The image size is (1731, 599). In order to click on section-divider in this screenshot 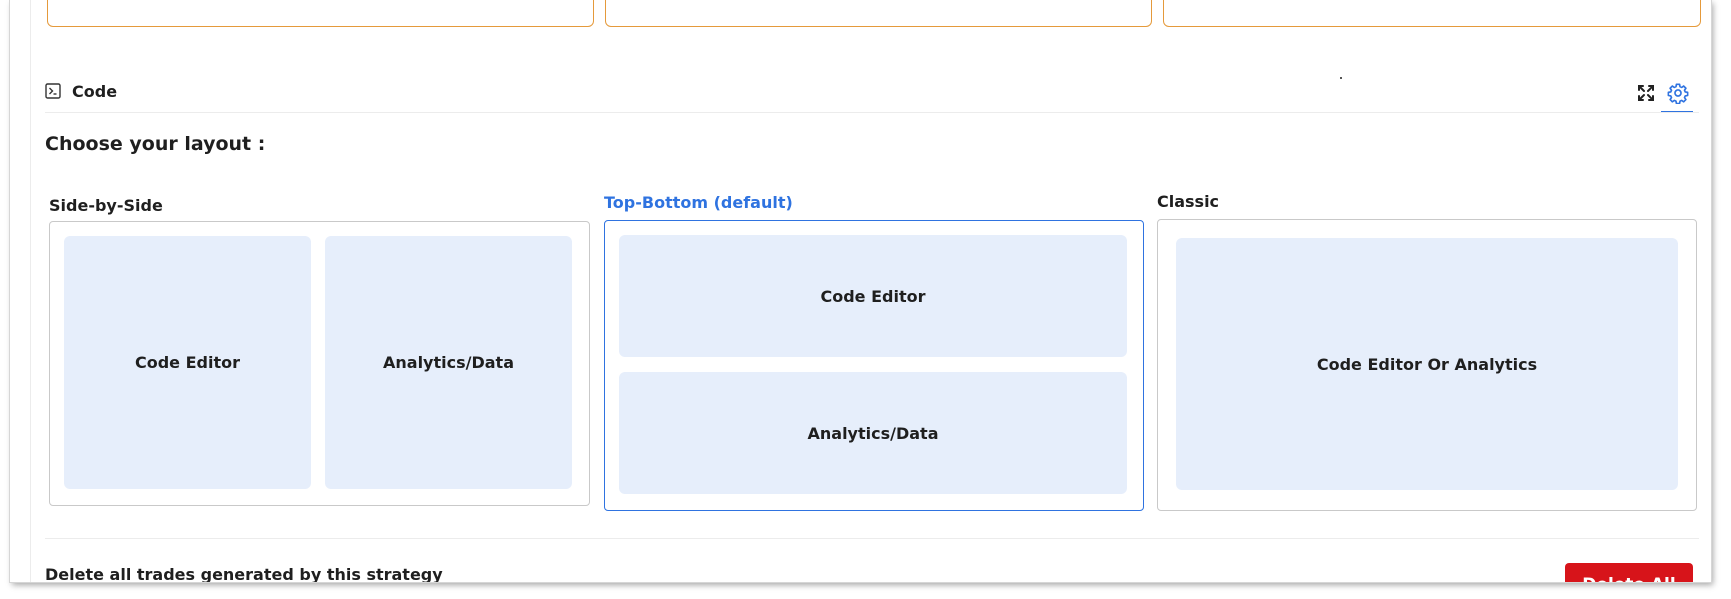, I will do `click(872, 538)`.